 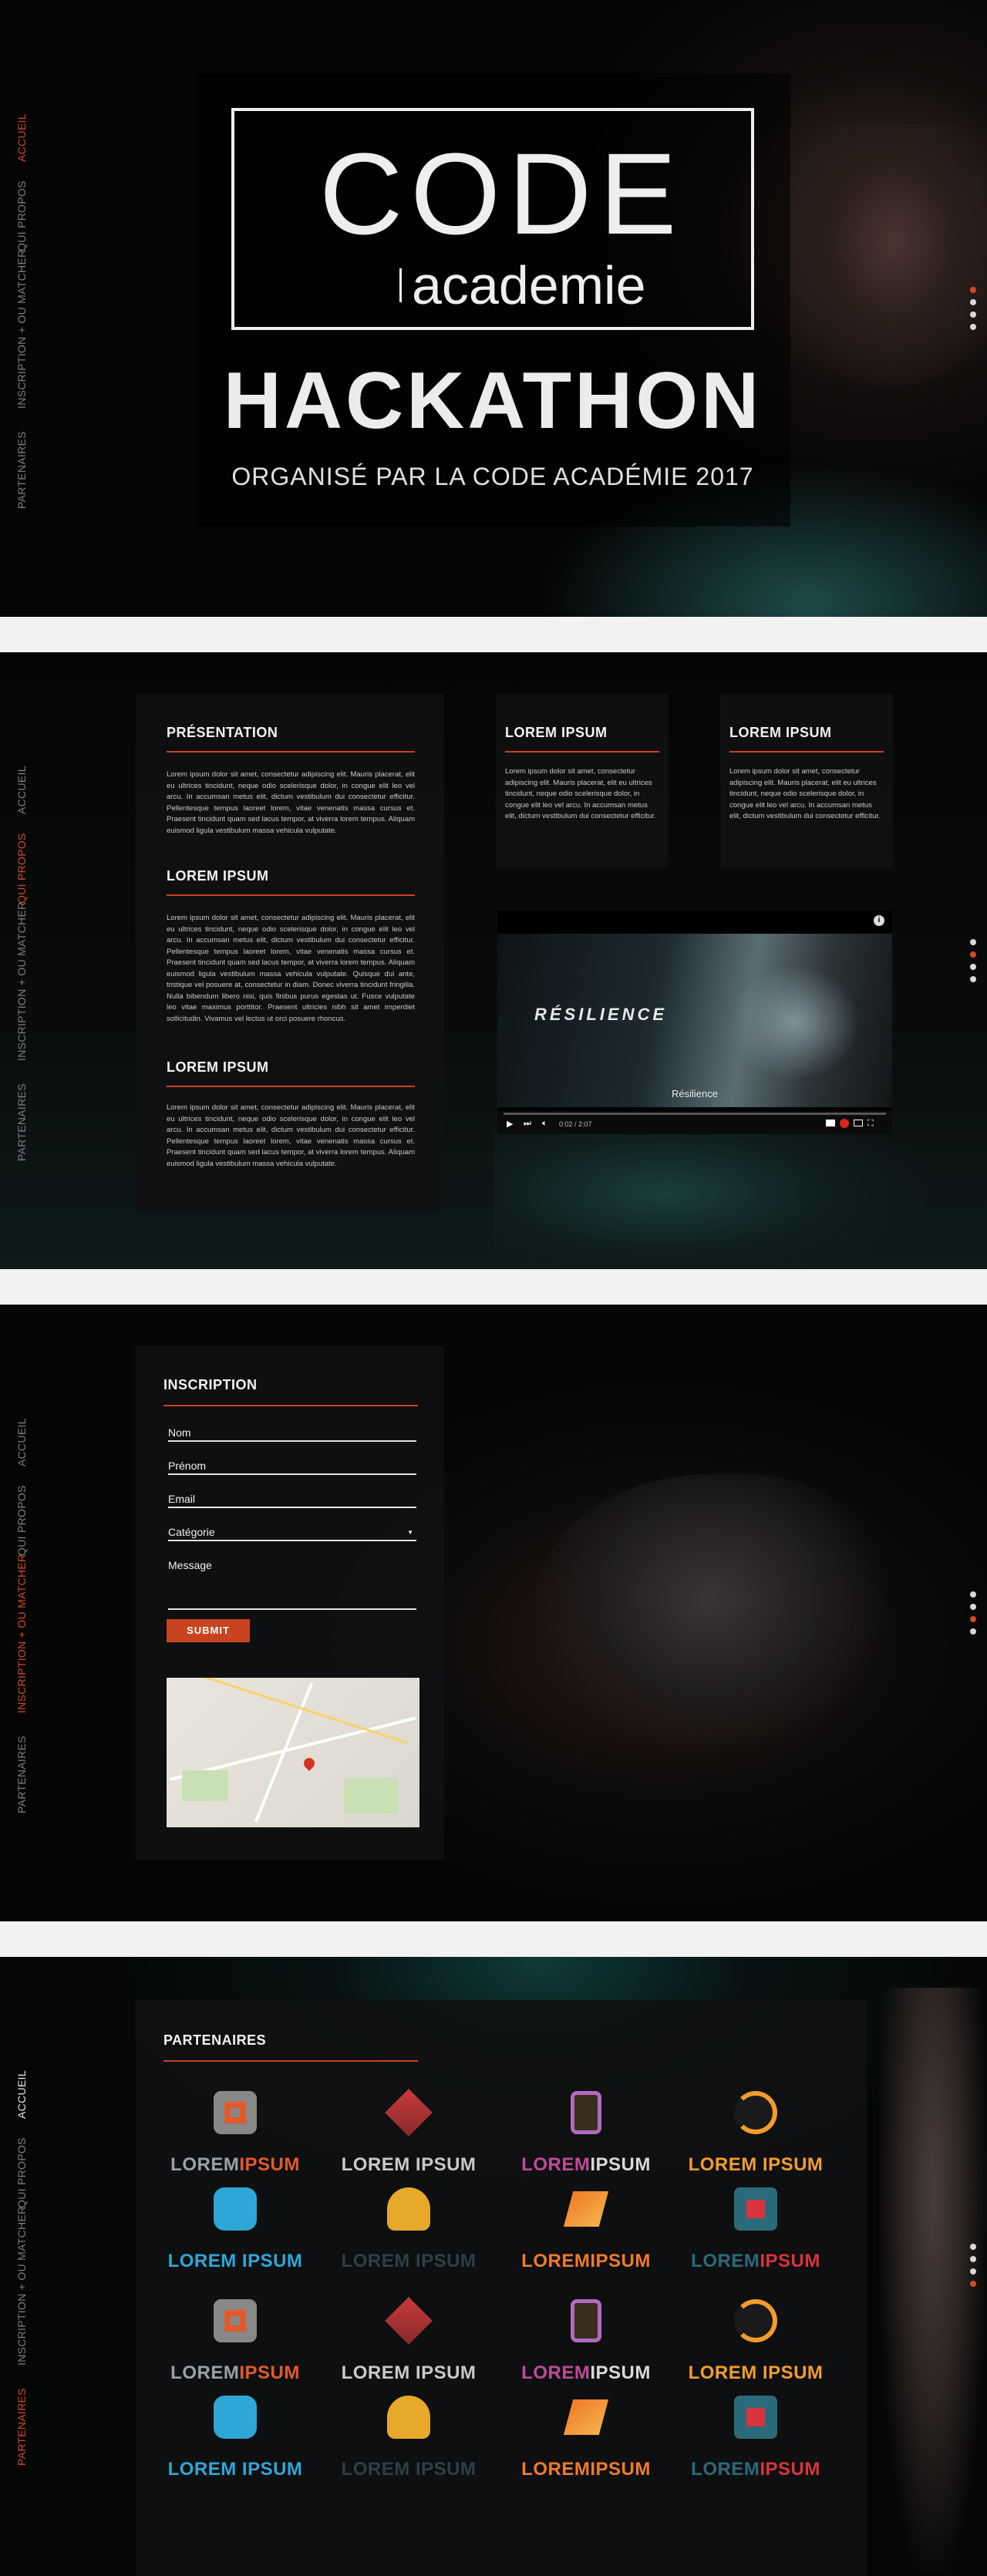 What do you see at coordinates (309, 1764) in the screenshot?
I see `map-pin-icon` at bounding box center [309, 1764].